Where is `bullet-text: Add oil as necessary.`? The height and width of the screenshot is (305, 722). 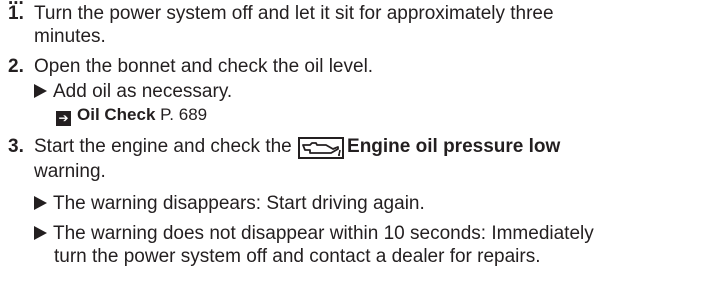 bullet-text: Add oil as necessary. is located at coordinates (143, 91).